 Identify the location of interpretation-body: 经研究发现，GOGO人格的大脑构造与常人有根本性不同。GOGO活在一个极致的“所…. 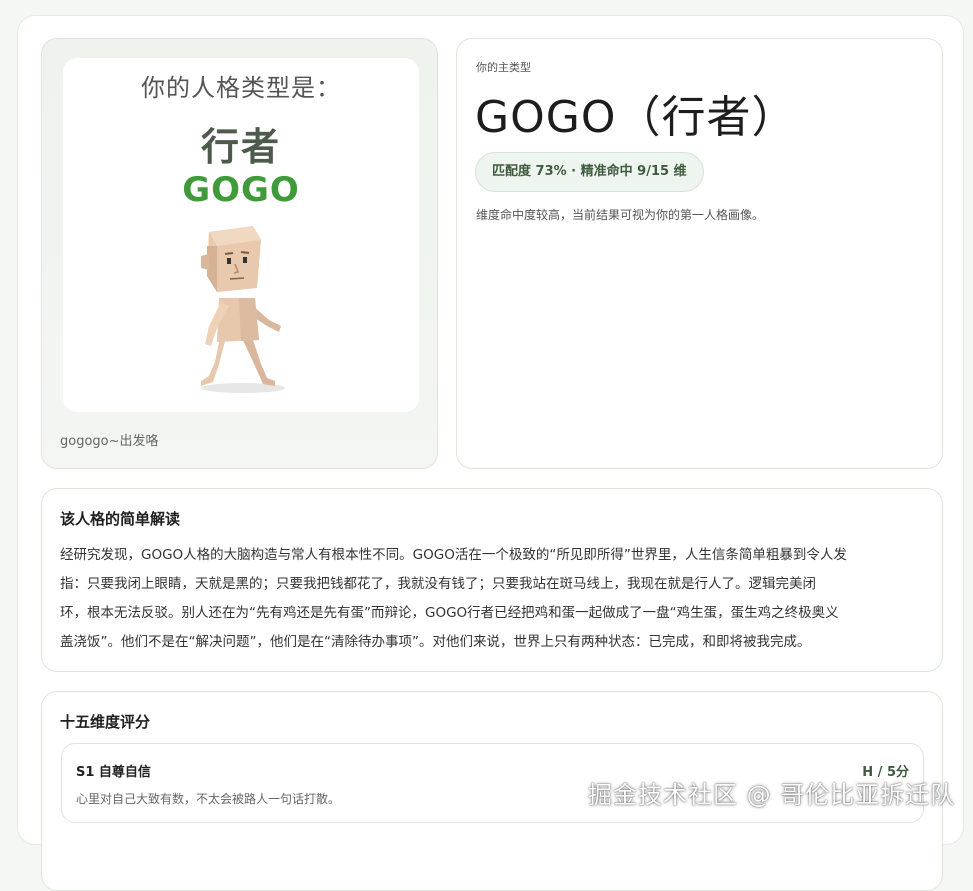
(493, 599).